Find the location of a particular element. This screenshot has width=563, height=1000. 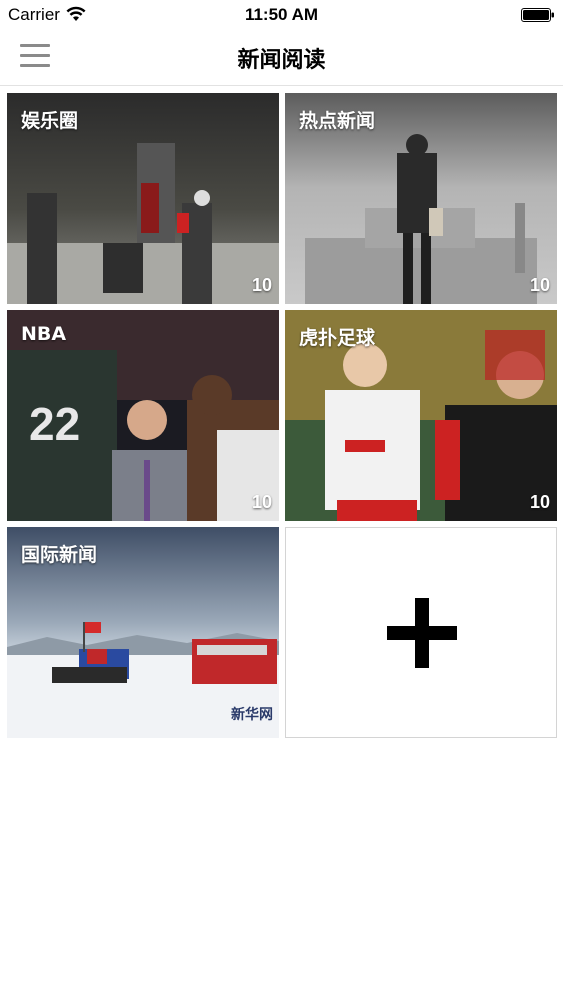

category-tile-international-news: 新华网 国际新闻 is located at coordinates (143, 632).